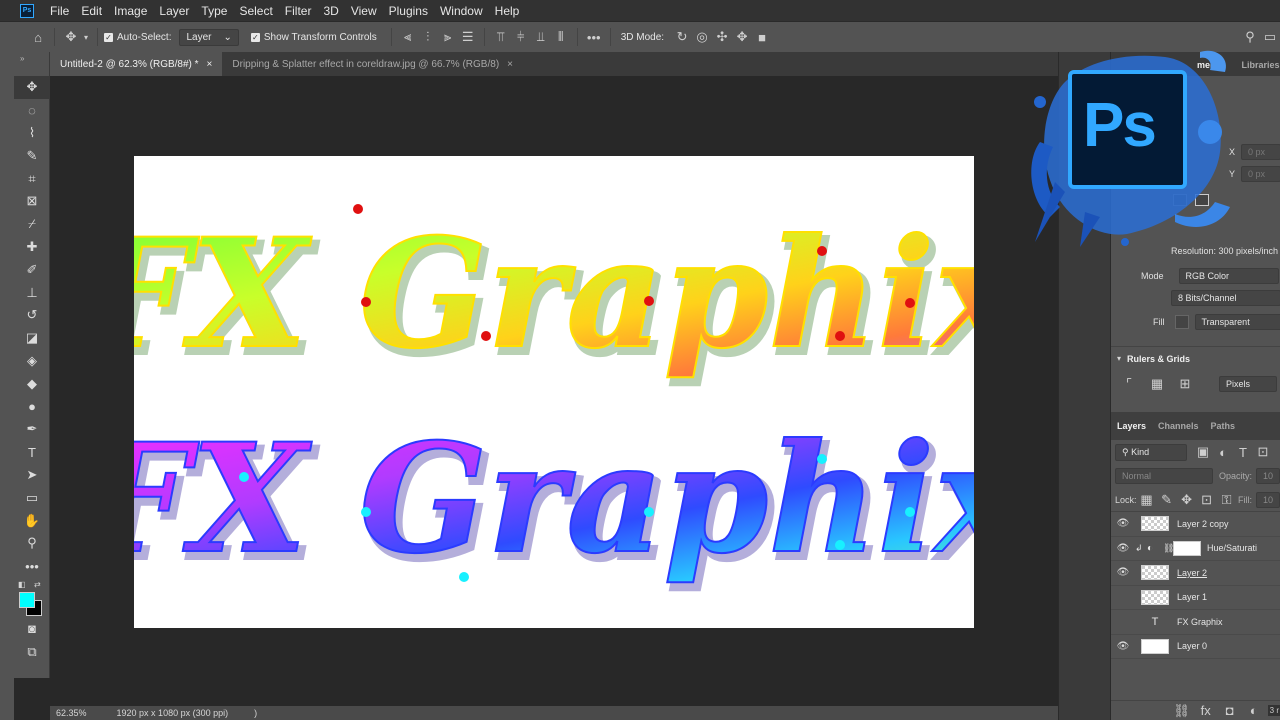 Image resolution: width=1280 pixels, height=720 pixels. Describe the element at coordinates (1254, 710) in the screenshot. I see `new-adjustment-icon: ◐` at that location.